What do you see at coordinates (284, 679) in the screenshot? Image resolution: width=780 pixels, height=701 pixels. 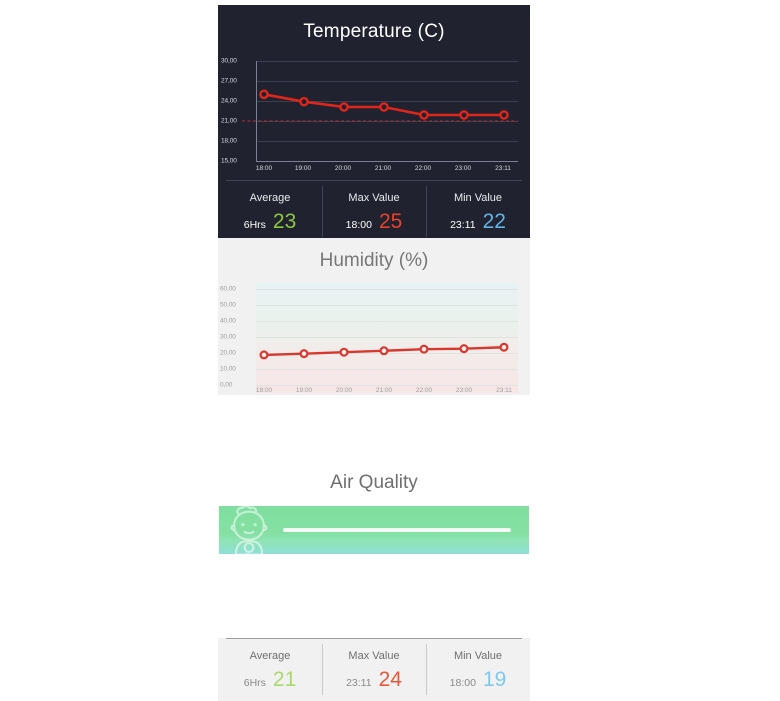 I see `stat-value: 21` at bounding box center [284, 679].